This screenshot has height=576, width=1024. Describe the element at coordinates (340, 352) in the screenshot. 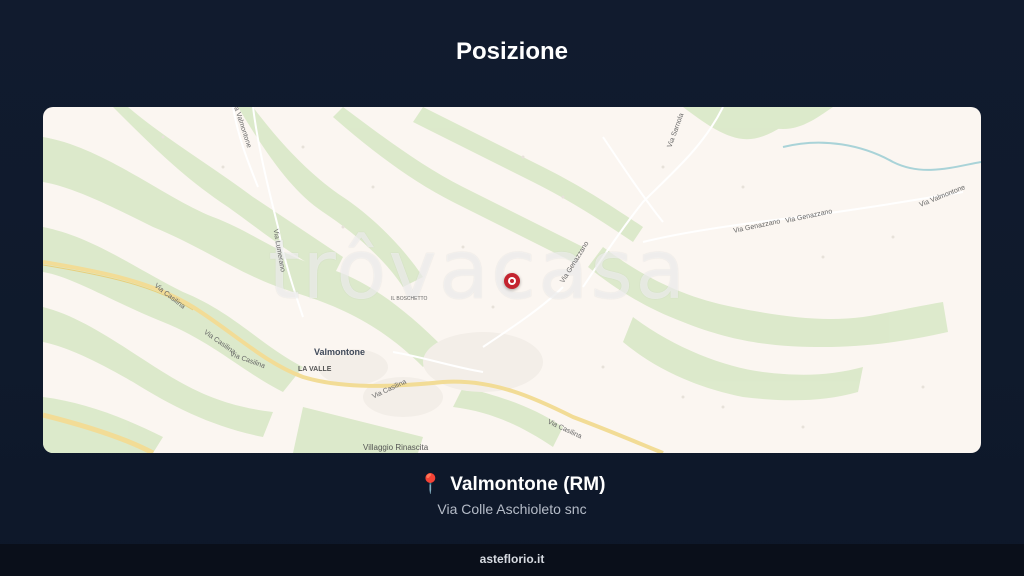

I see `map-label-valmontone: Valmontone` at that location.